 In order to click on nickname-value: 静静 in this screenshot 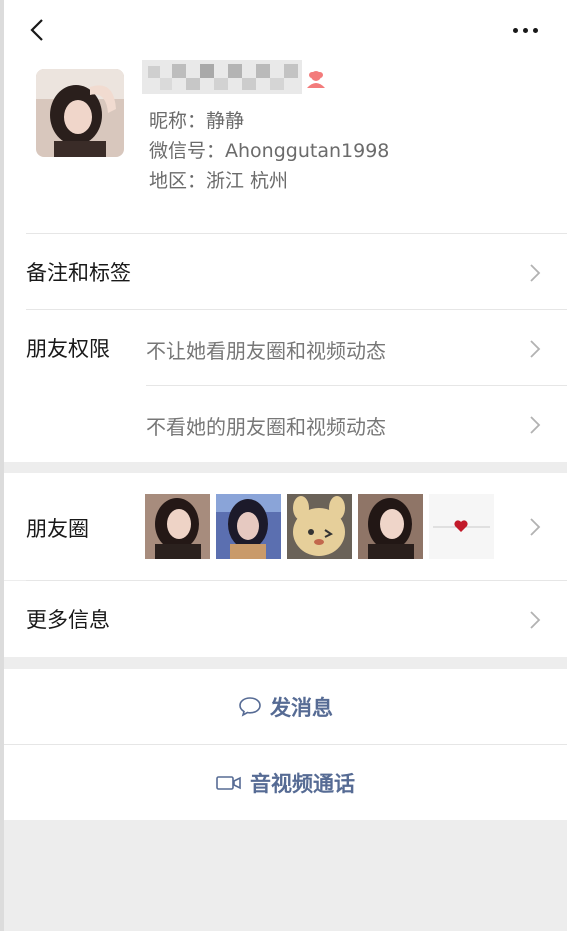, I will do `click(225, 121)`.